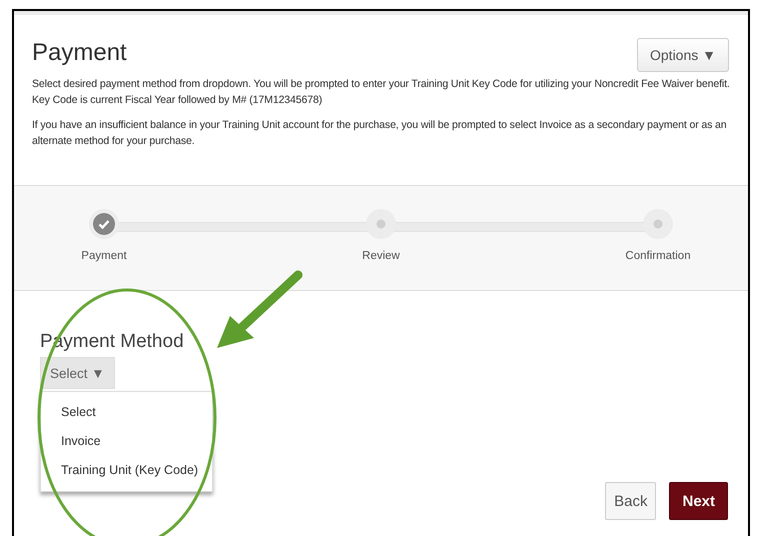  What do you see at coordinates (630, 501) in the screenshot?
I see `back-button: Back` at bounding box center [630, 501].